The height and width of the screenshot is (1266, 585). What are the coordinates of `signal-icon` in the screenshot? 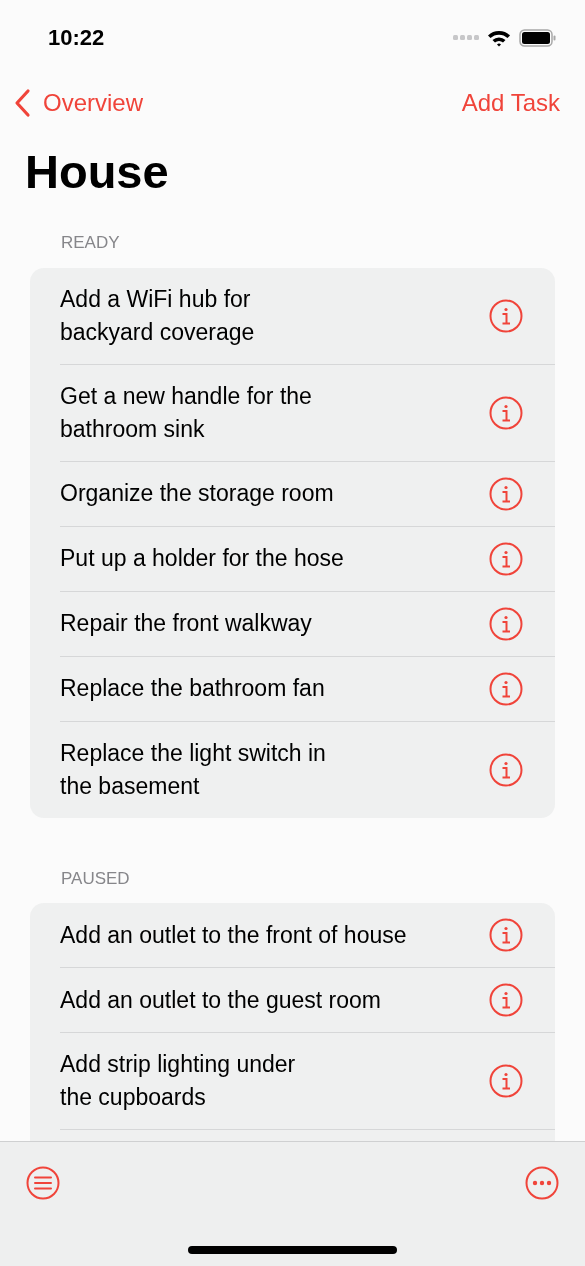 It's located at (466, 37).